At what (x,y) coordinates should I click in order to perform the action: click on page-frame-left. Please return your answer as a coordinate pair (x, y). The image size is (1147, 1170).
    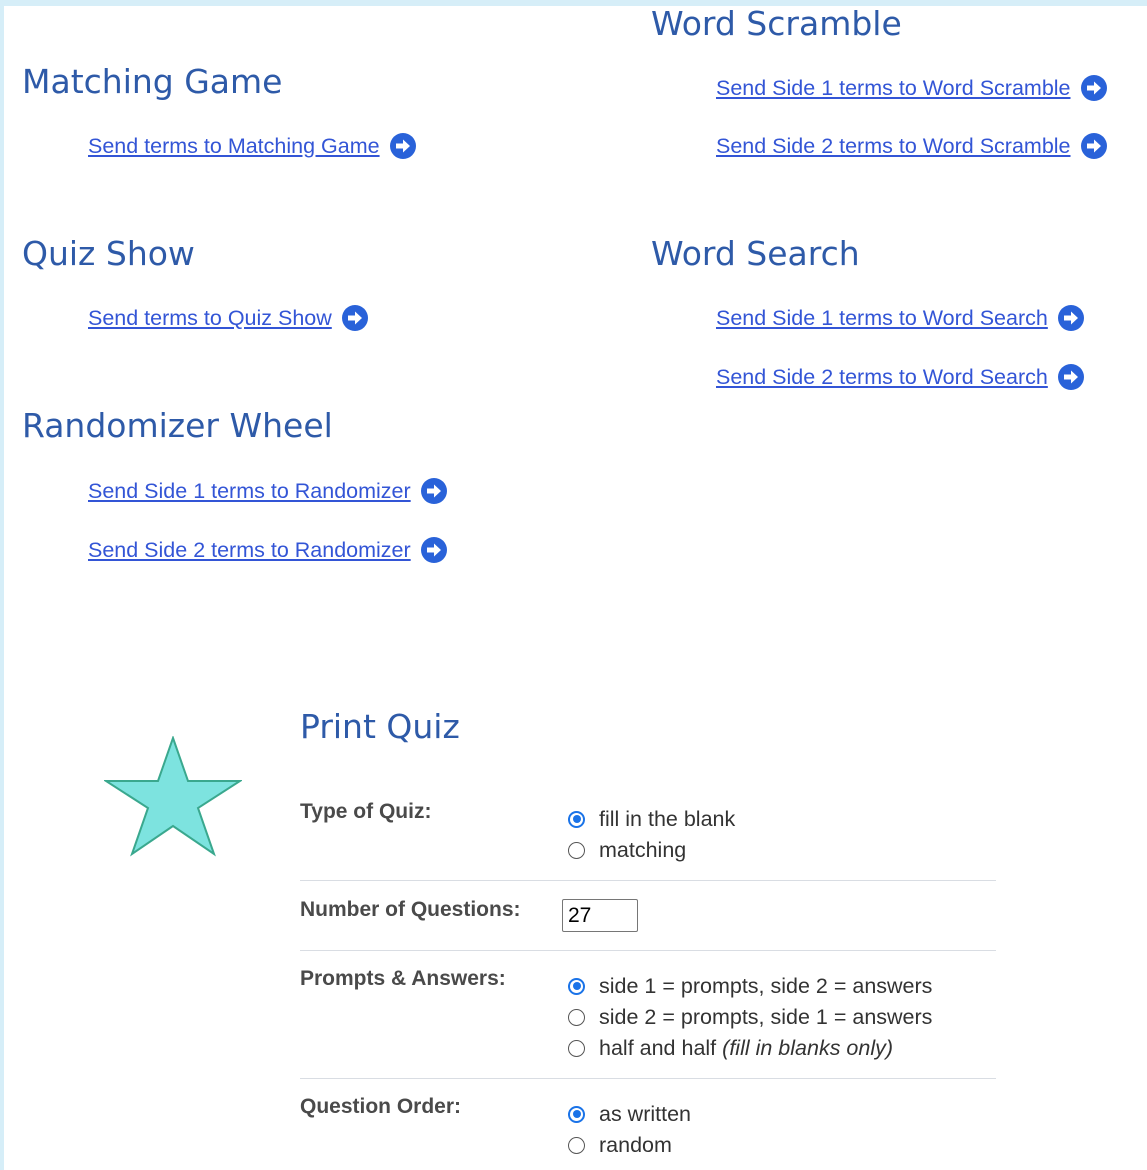
    Looking at the image, I should click on (2, 585).